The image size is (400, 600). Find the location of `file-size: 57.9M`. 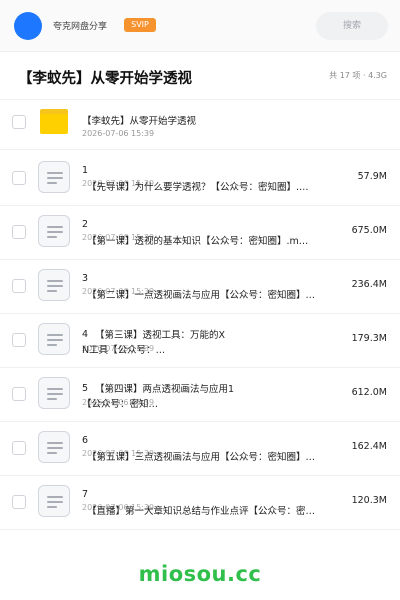

file-size: 57.9M is located at coordinates (372, 176).